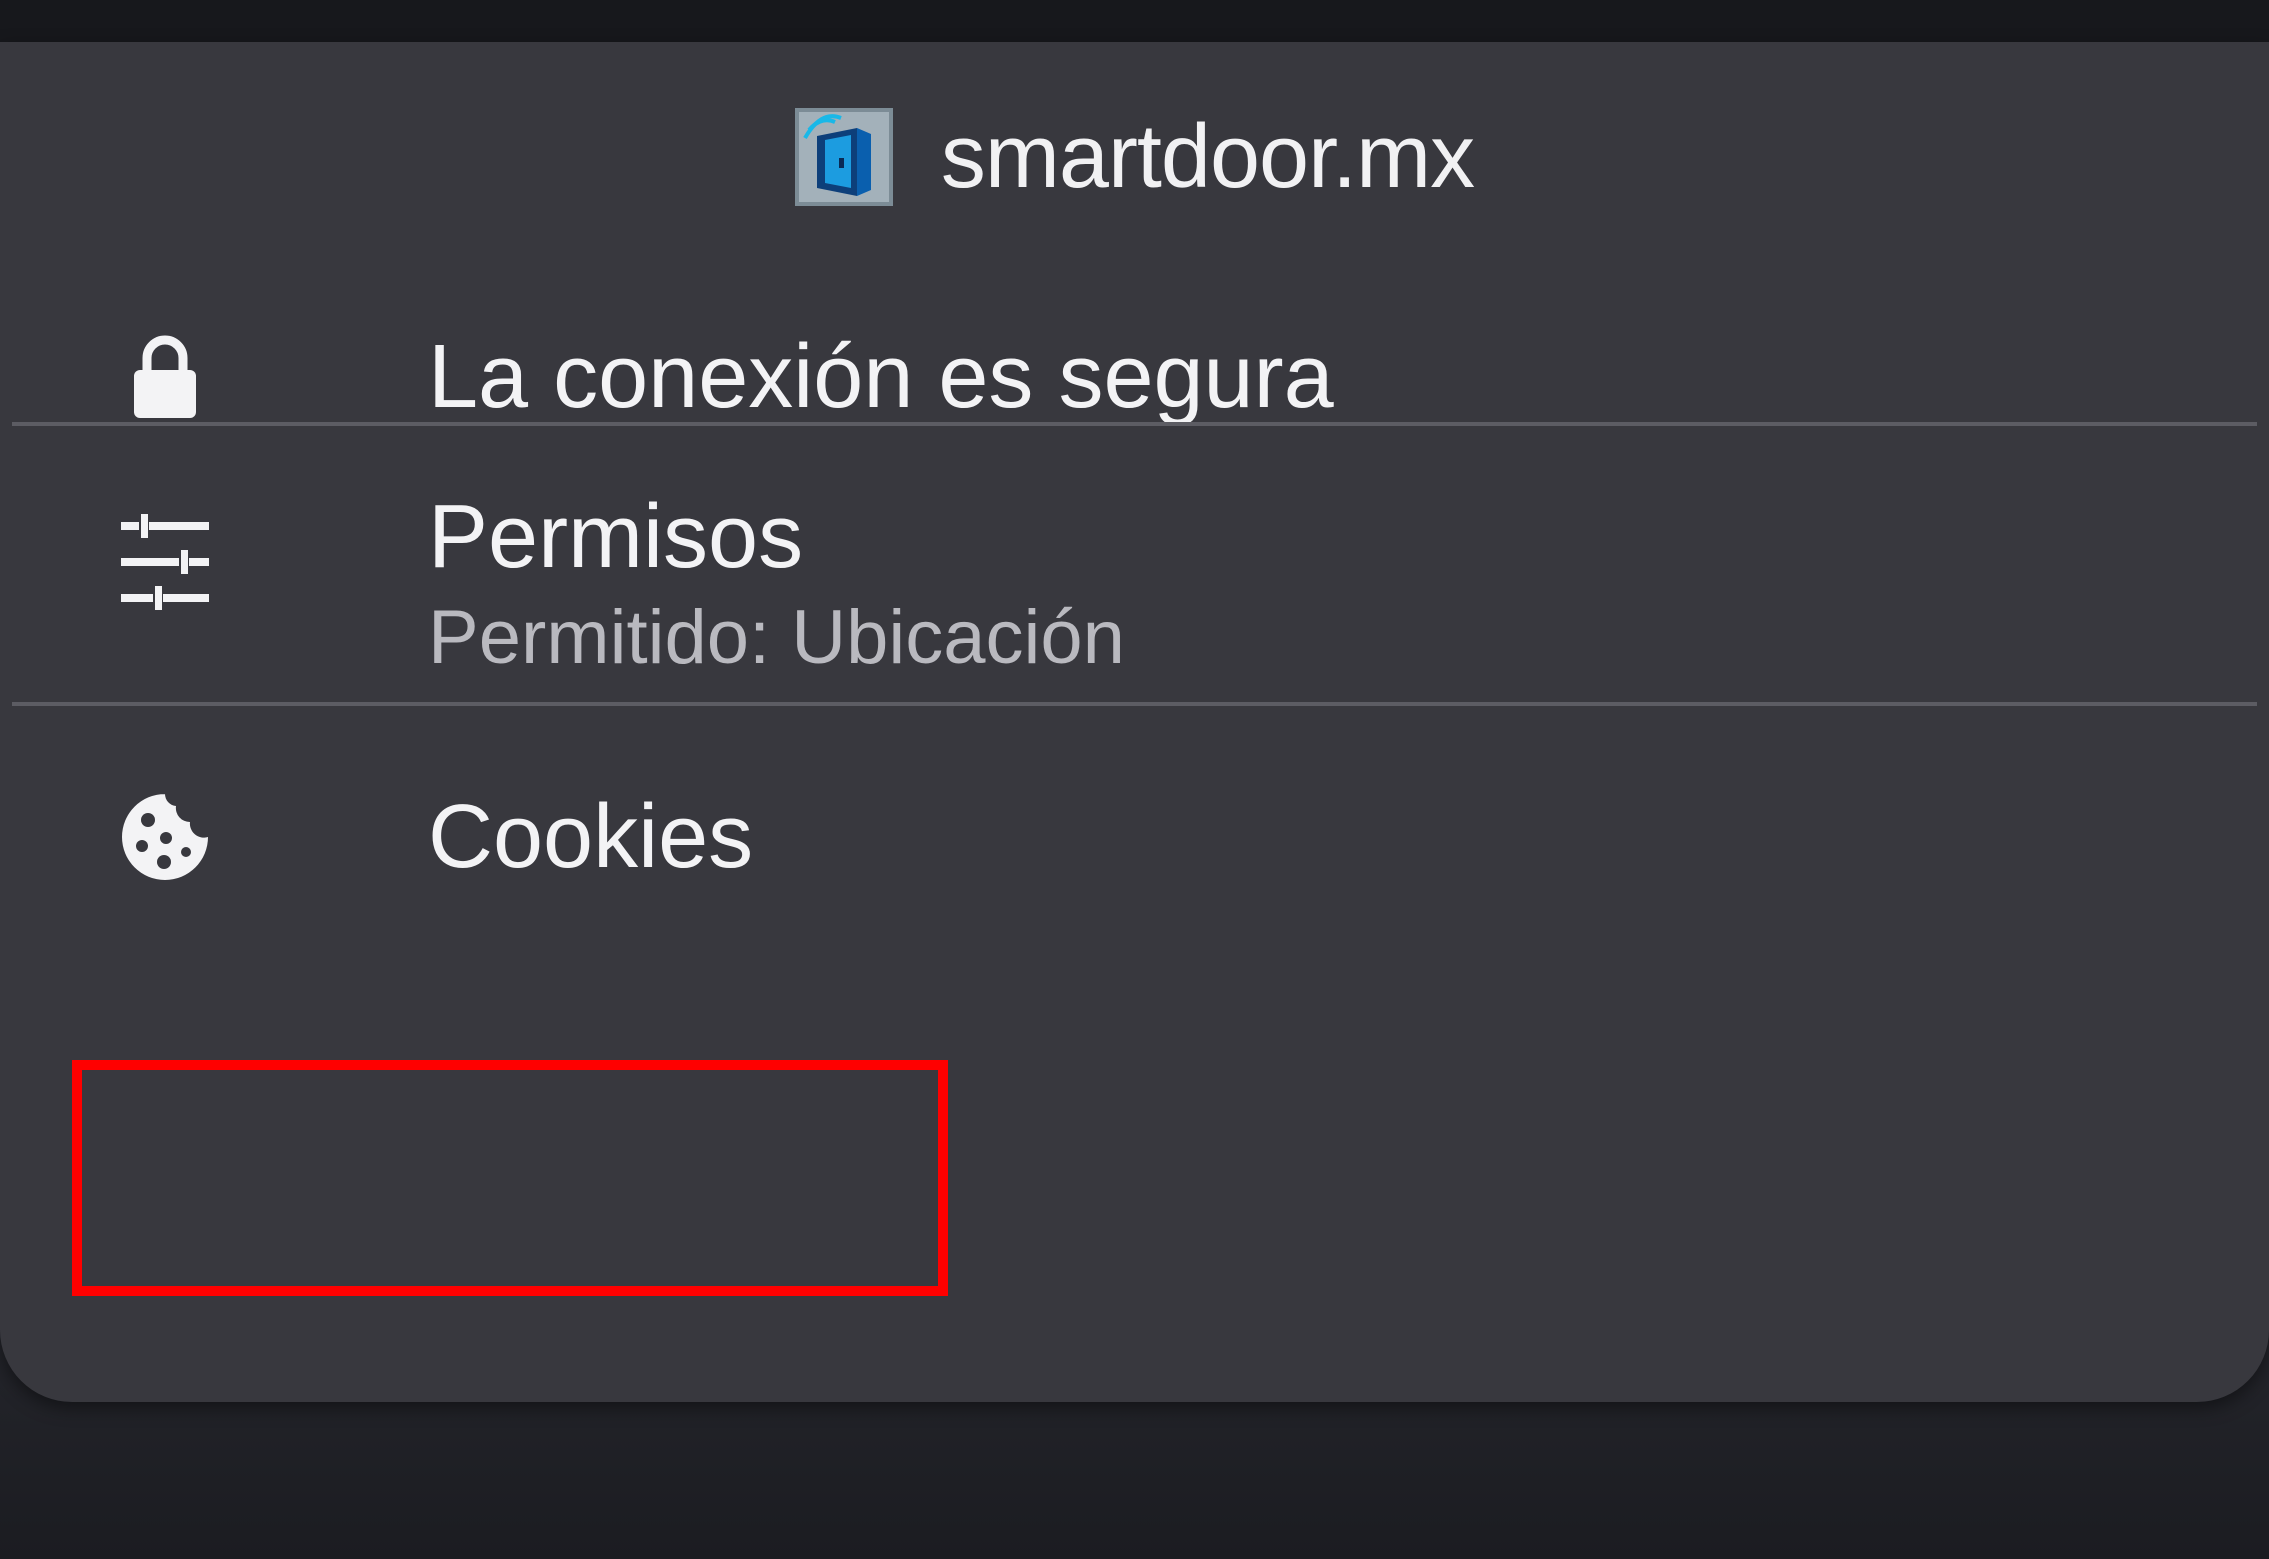 This screenshot has width=2269, height=1559. I want to click on sliders-icon, so click(165, 562).